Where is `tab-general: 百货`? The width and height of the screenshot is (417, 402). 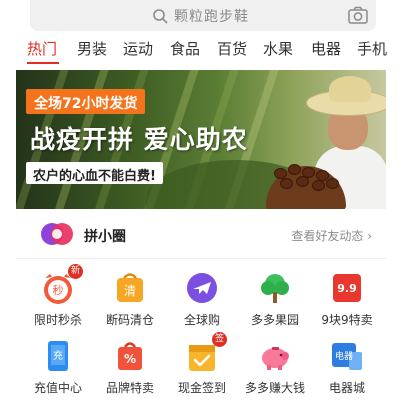
tab-general: 百货 is located at coordinates (232, 48).